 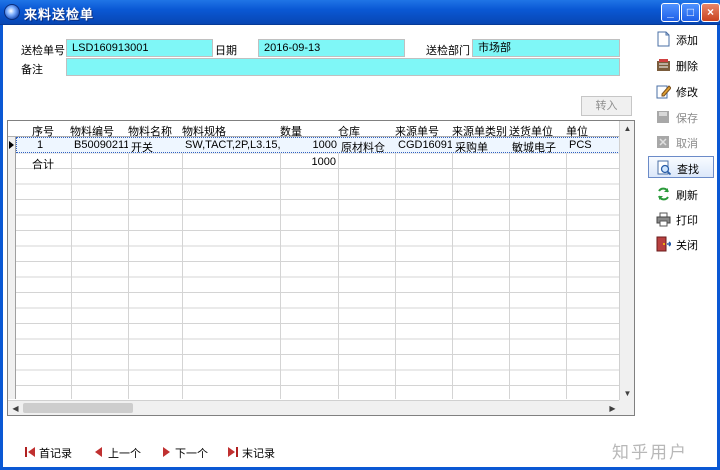 What do you see at coordinates (314, 407) in the screenshot?
I see `horizontal-scrollbar: ◀ ▶` at bounding box center [314, 407].